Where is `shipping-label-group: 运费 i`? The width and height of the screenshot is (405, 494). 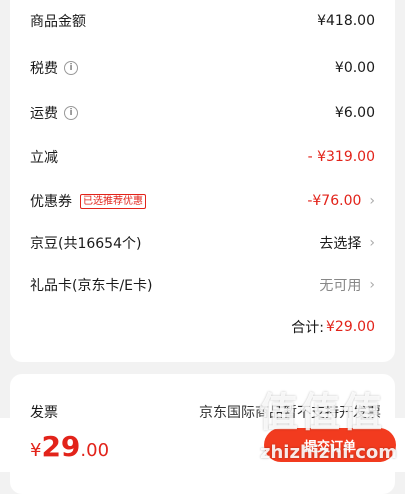
shipping-label-group: 运费 i is located at coordinates (54, 113).